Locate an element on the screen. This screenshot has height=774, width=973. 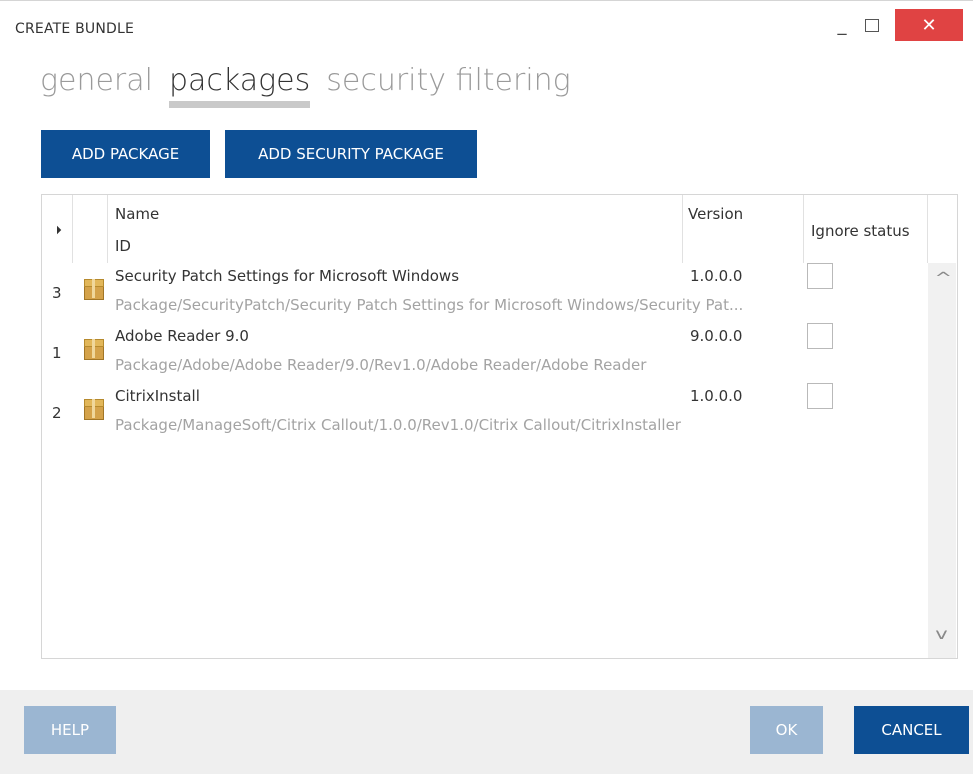
row-number: 1 is located at coordinates (57, 353).